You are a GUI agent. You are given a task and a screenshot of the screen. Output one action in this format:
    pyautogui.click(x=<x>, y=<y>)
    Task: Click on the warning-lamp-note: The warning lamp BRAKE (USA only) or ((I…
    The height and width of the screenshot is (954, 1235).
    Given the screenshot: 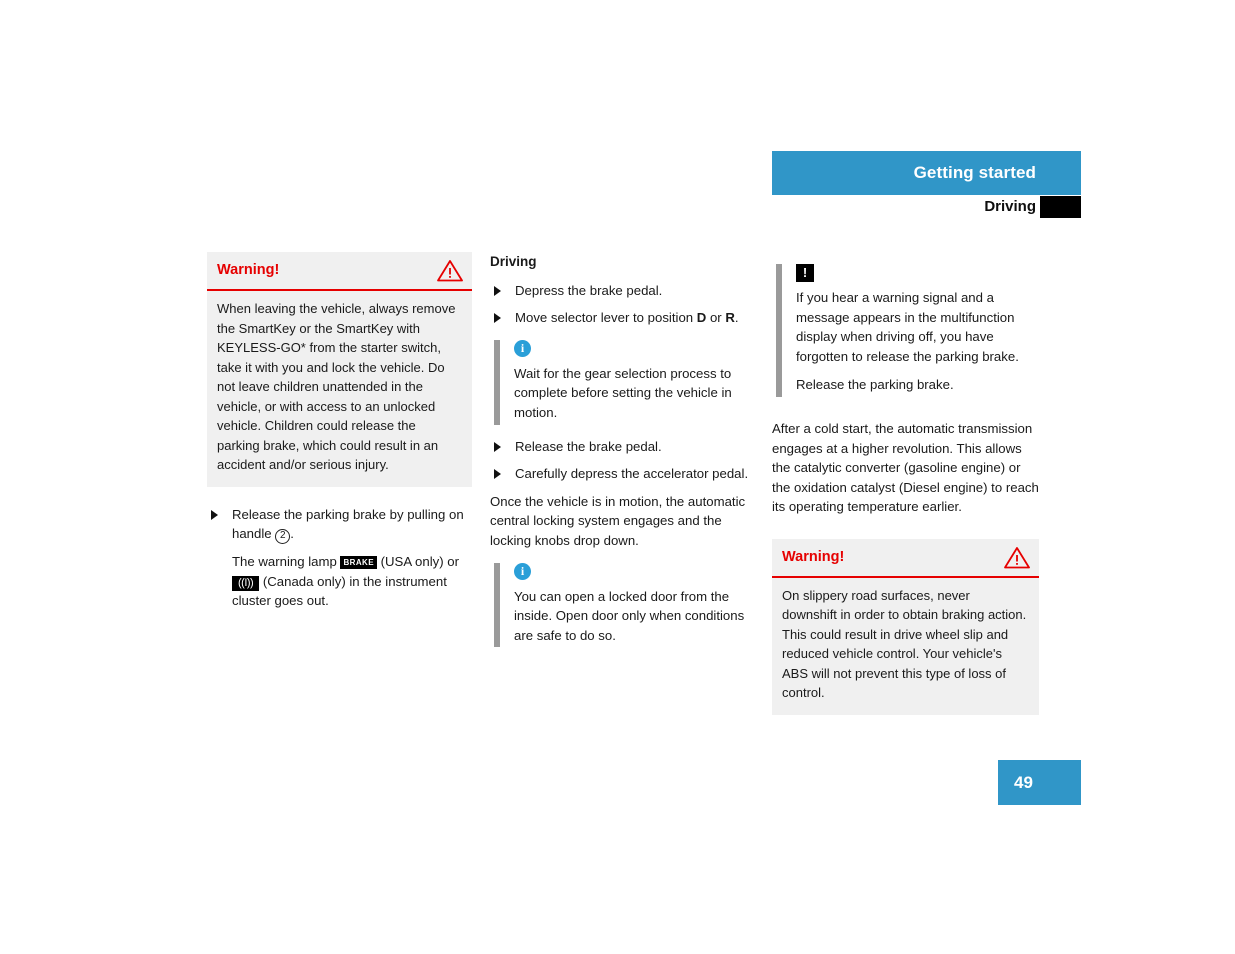 What is the action you would take?
    pyautogui.click(x=339, y=581)
    